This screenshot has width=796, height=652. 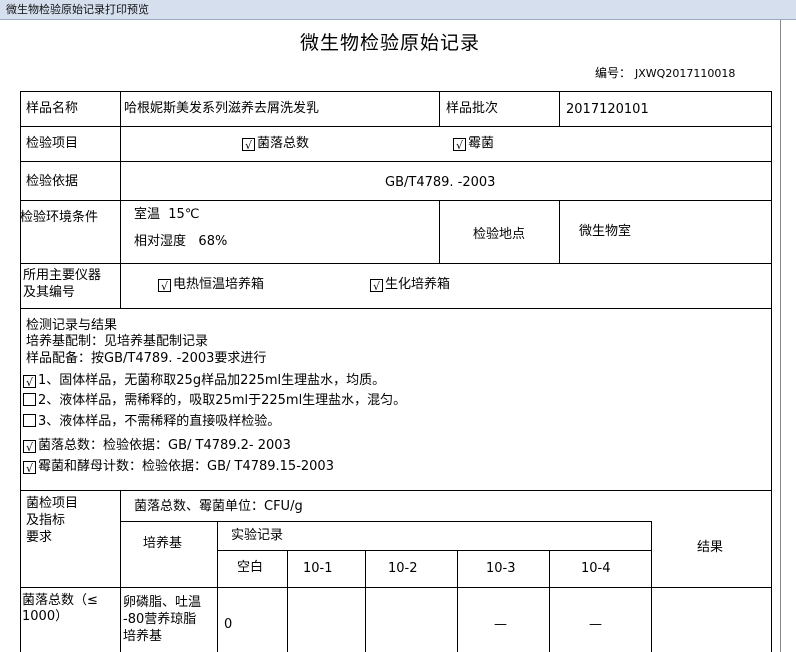 What do you see at coordinates (184, 214) in the screenshot?
I see `temp-value: 15℃` at bounding box center [184, 214].